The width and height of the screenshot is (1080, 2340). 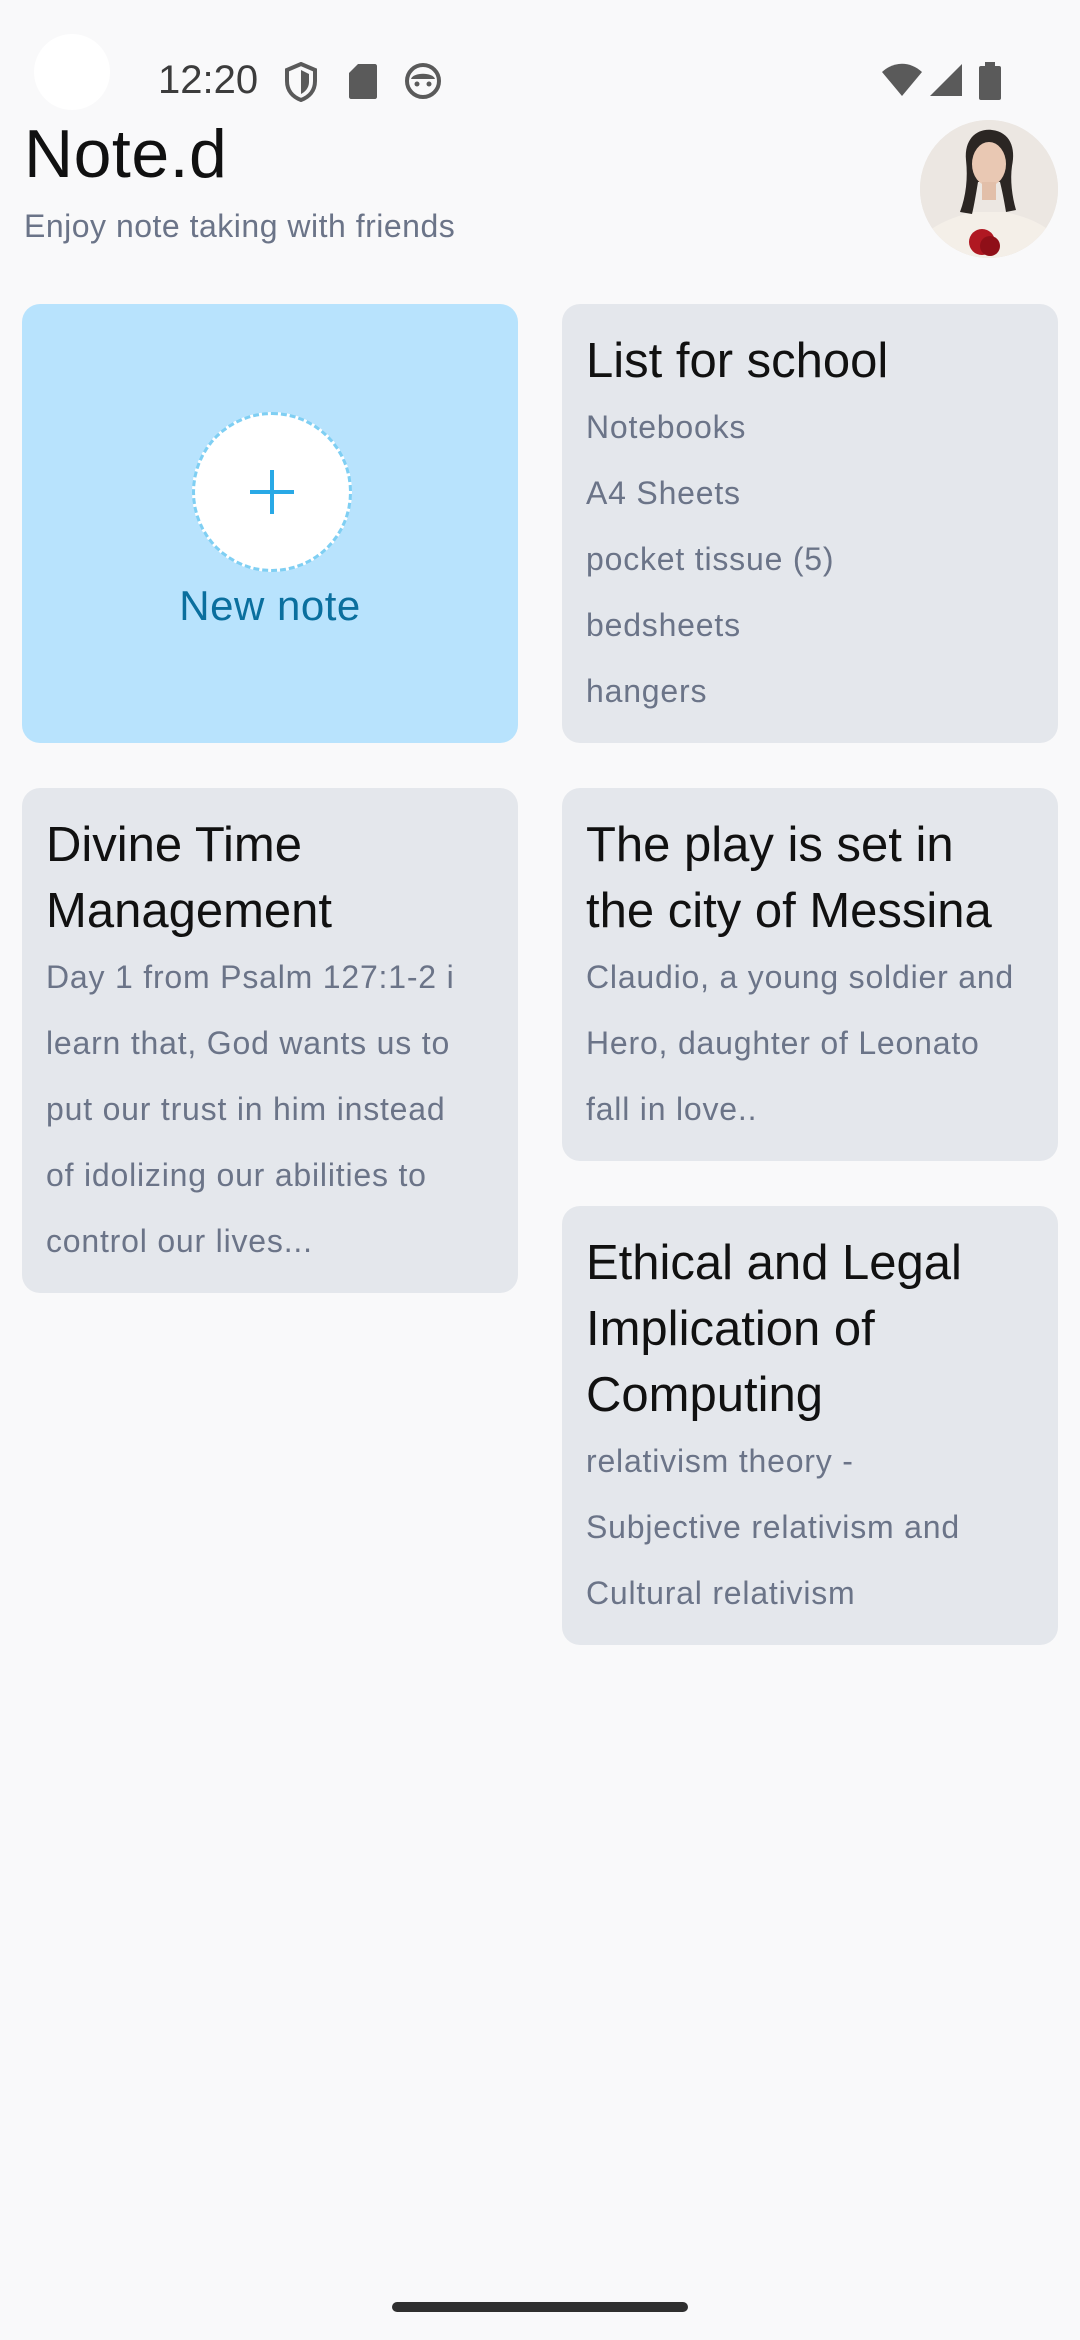 What do you see at coordinates (663, 625) in the screenshot?
I see `note-list-item: bedsheets` at bounding box center [663, 625].